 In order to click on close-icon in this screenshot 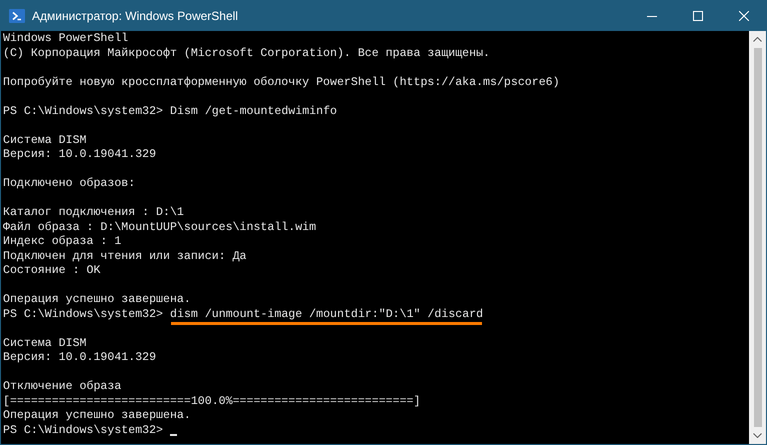, I will do `click(744, 15)`.